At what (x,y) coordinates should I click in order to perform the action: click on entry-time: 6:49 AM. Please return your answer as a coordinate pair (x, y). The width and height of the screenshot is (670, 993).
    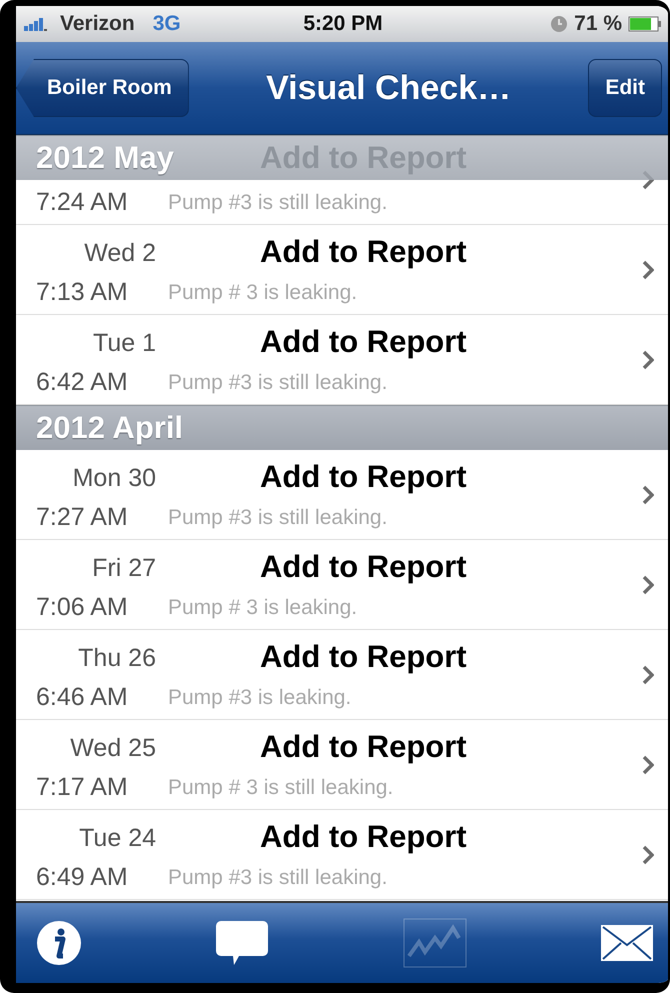
    Looking at the image, I should click on (82, 877).